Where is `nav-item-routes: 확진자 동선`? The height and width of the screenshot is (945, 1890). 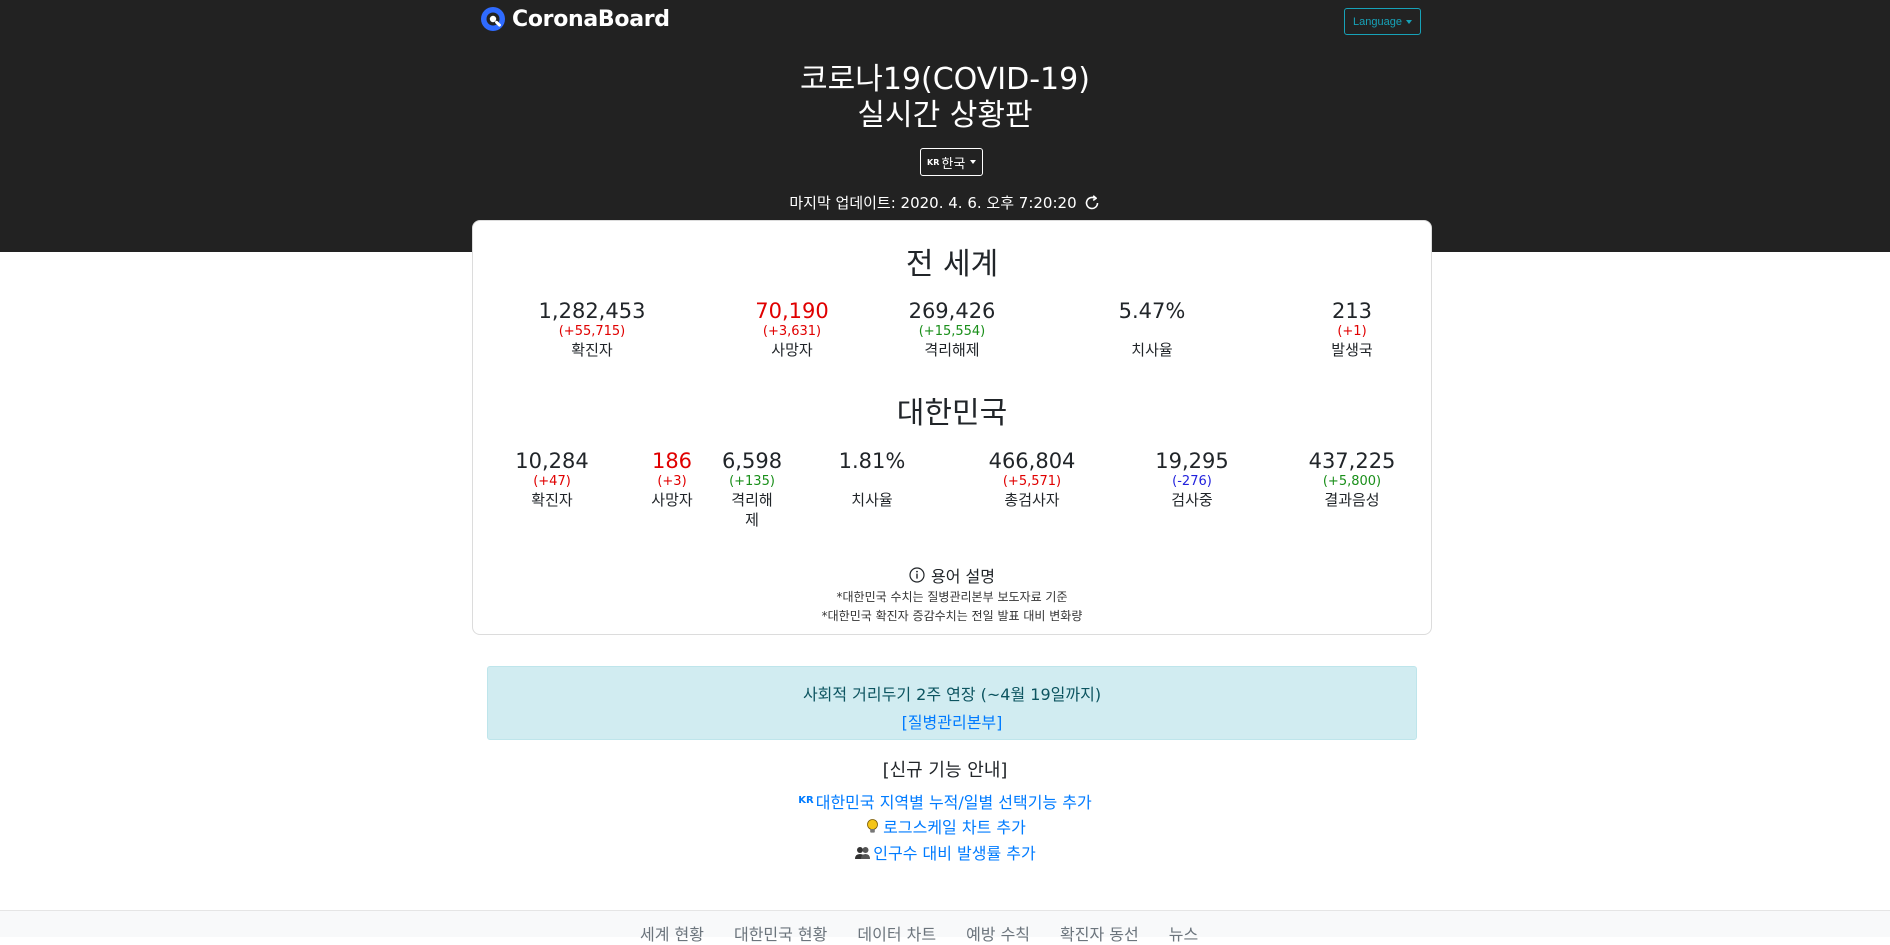
nav-item-routes: 확진자 동선 is located at coordinates (1099, 933).